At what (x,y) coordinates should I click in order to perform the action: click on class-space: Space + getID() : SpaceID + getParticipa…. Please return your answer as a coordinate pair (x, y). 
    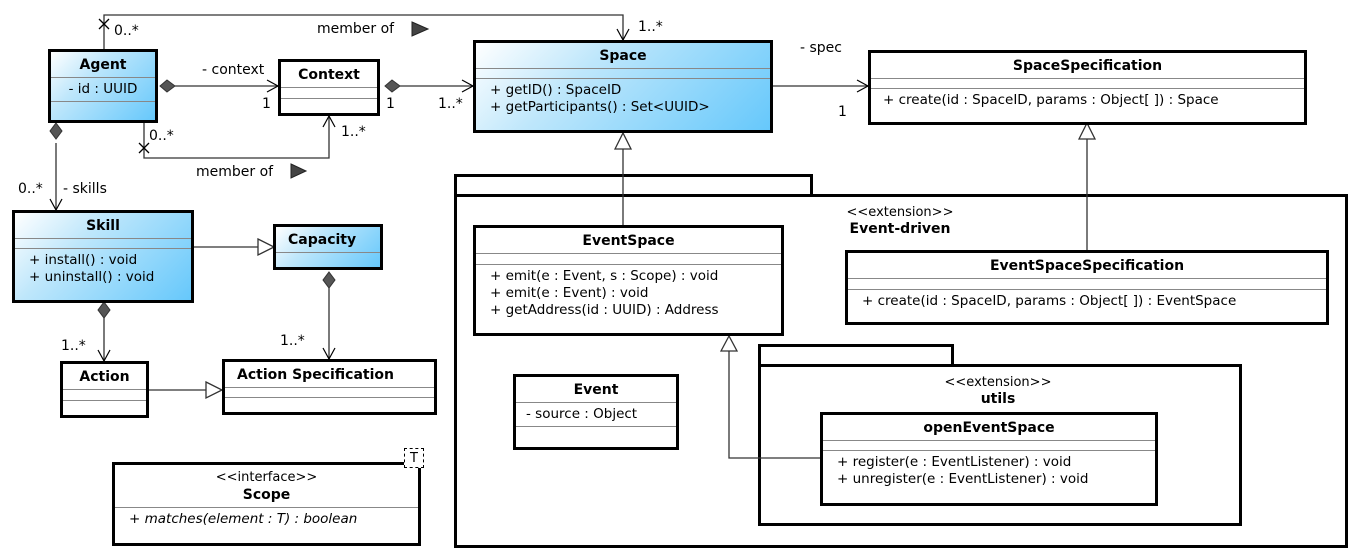
    Looking at the image, I should click on (623, 86).